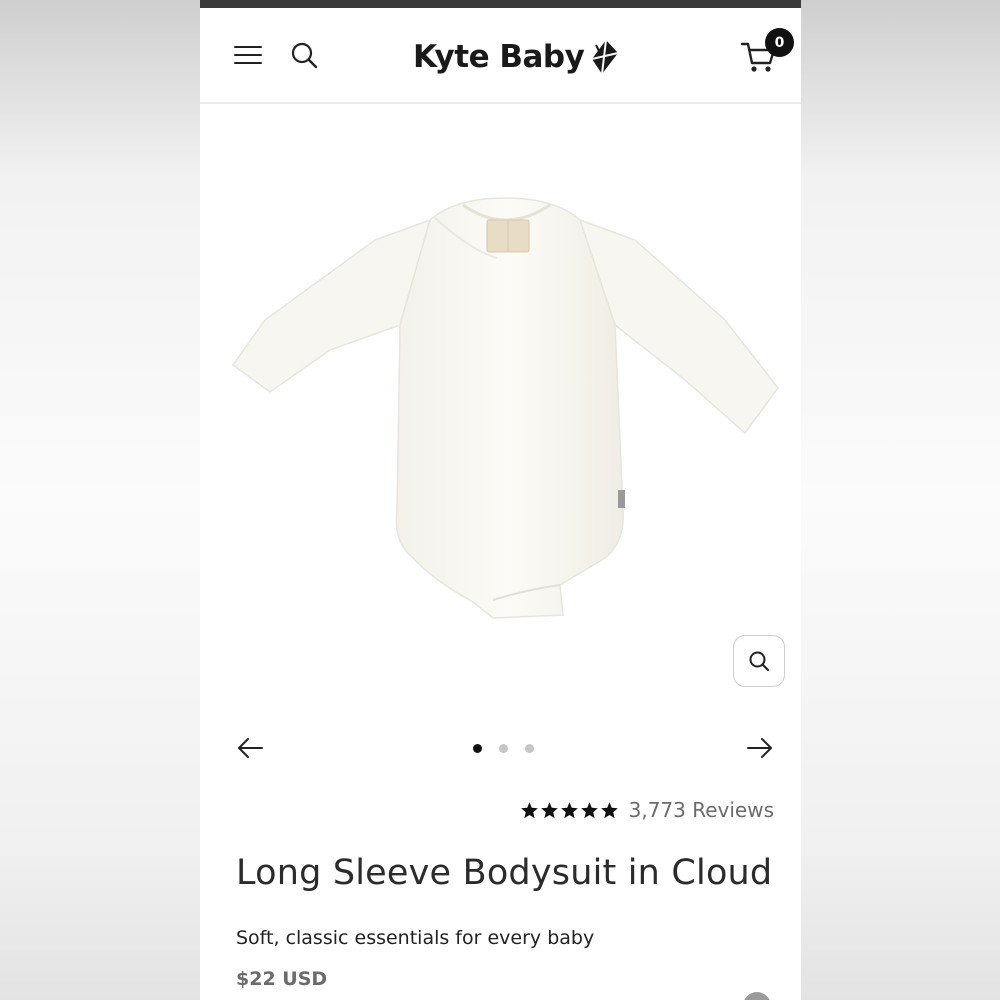 Image resolution: width=1000 pixels, height=1000 pixels. Describe the element at coordinates (500, 4) in the screenshot. I see `status-bar` at that location.